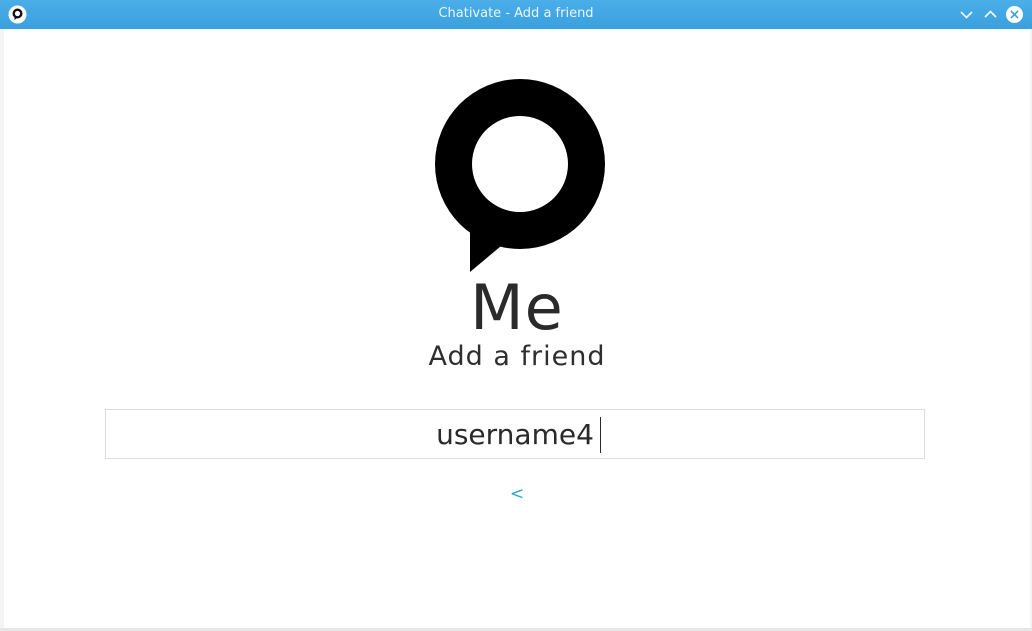  I want to click on chevron-down-icon, so click(966, 14).